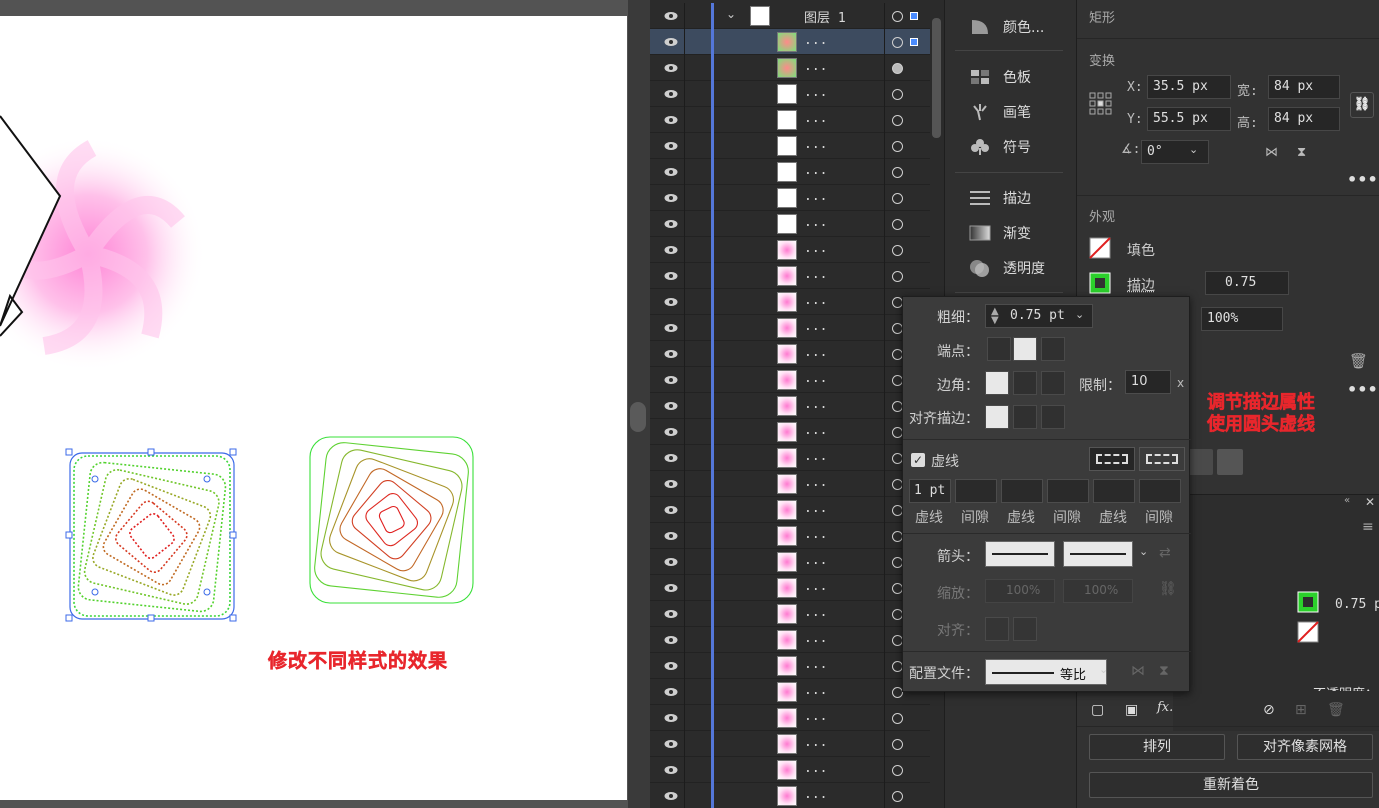 The image size is (1379, 808). I want to click on butt-cap-button, so click(999, 349).